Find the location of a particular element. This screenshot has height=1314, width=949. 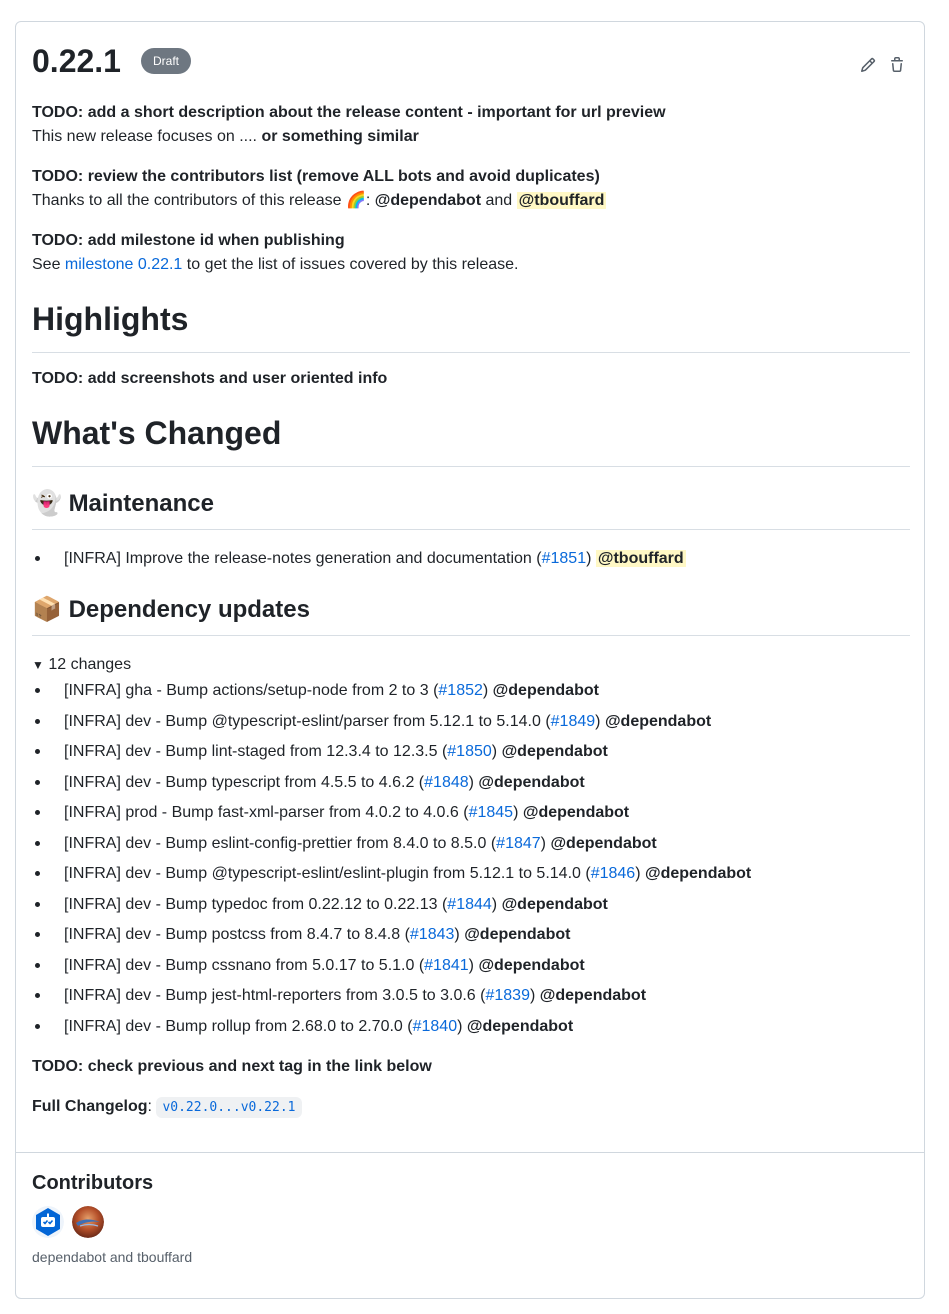

trash-icon is located at coordinates (897, 67).